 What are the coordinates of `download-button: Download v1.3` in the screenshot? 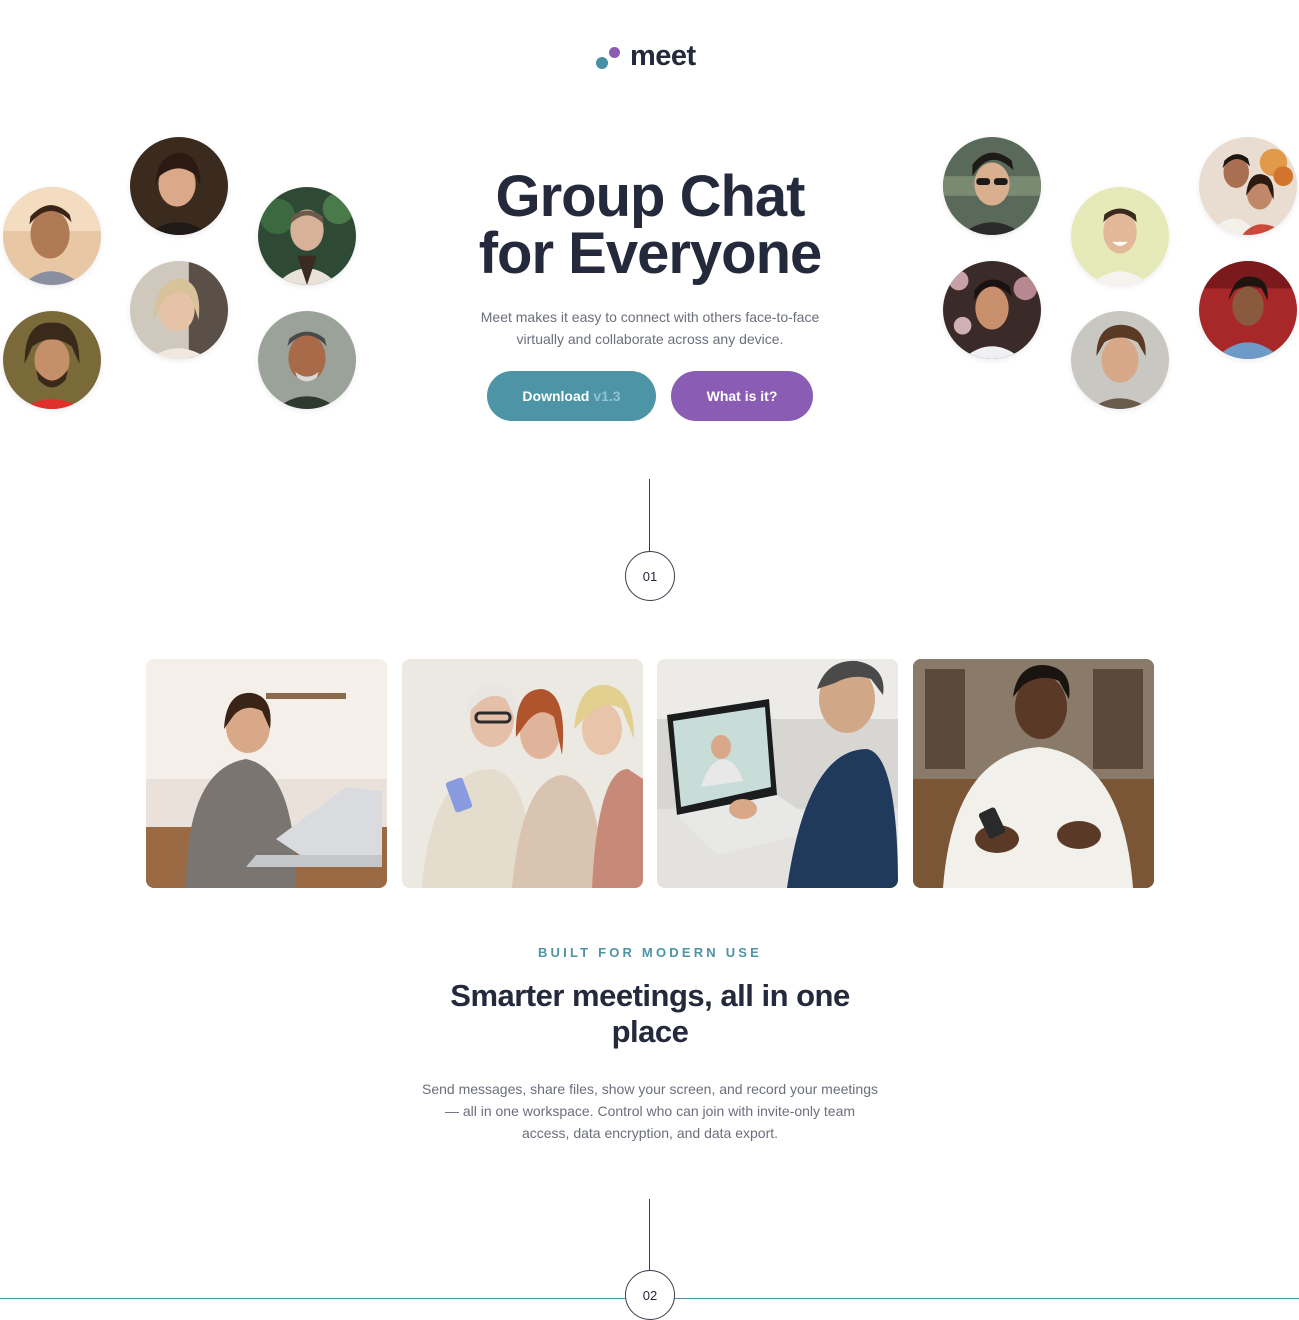 It's located at (571, 396).